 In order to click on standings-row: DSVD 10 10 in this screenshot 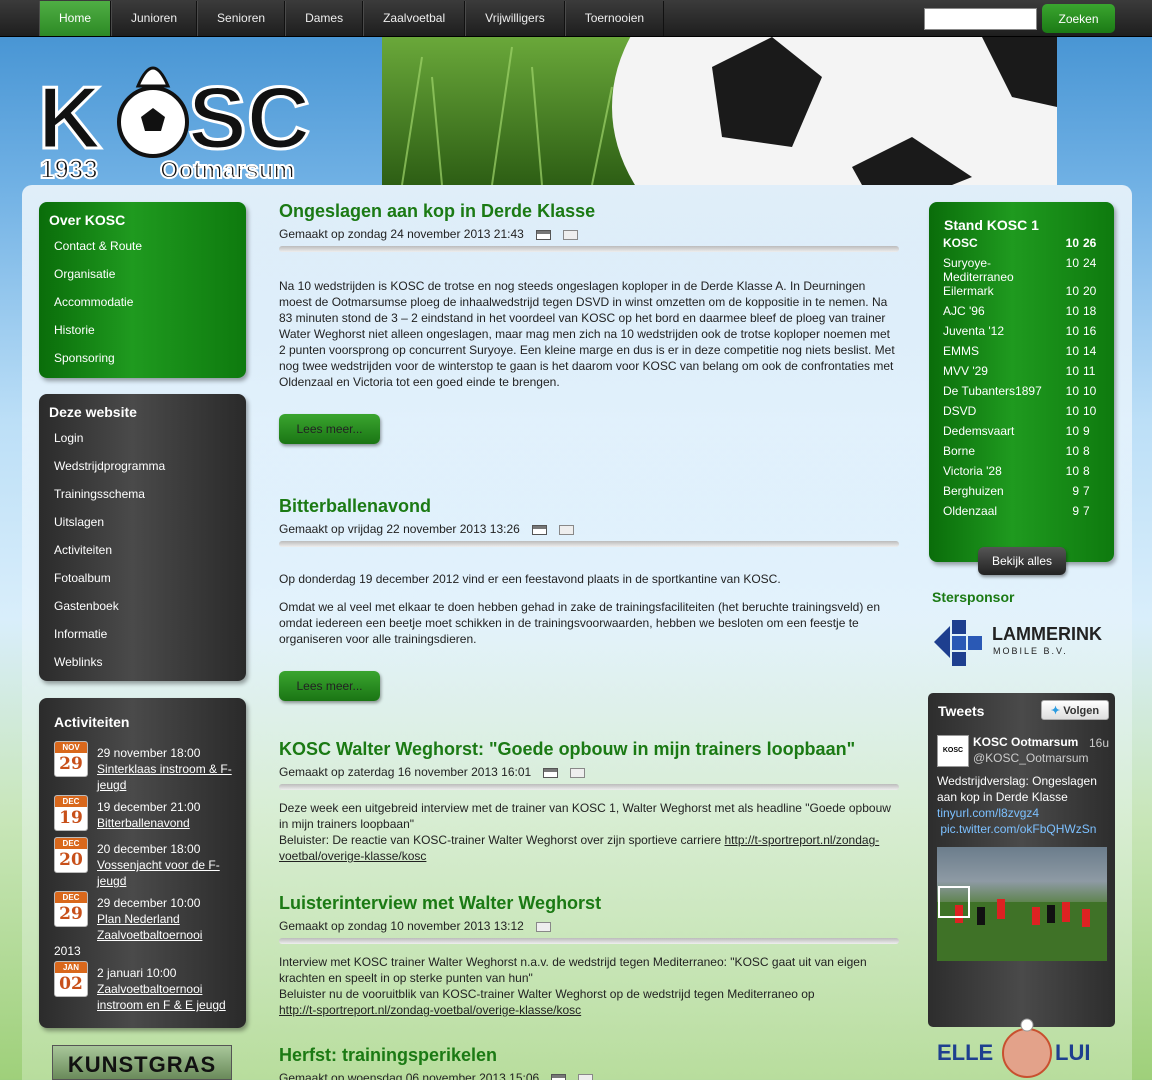, I will do `click(1023, 414)`.